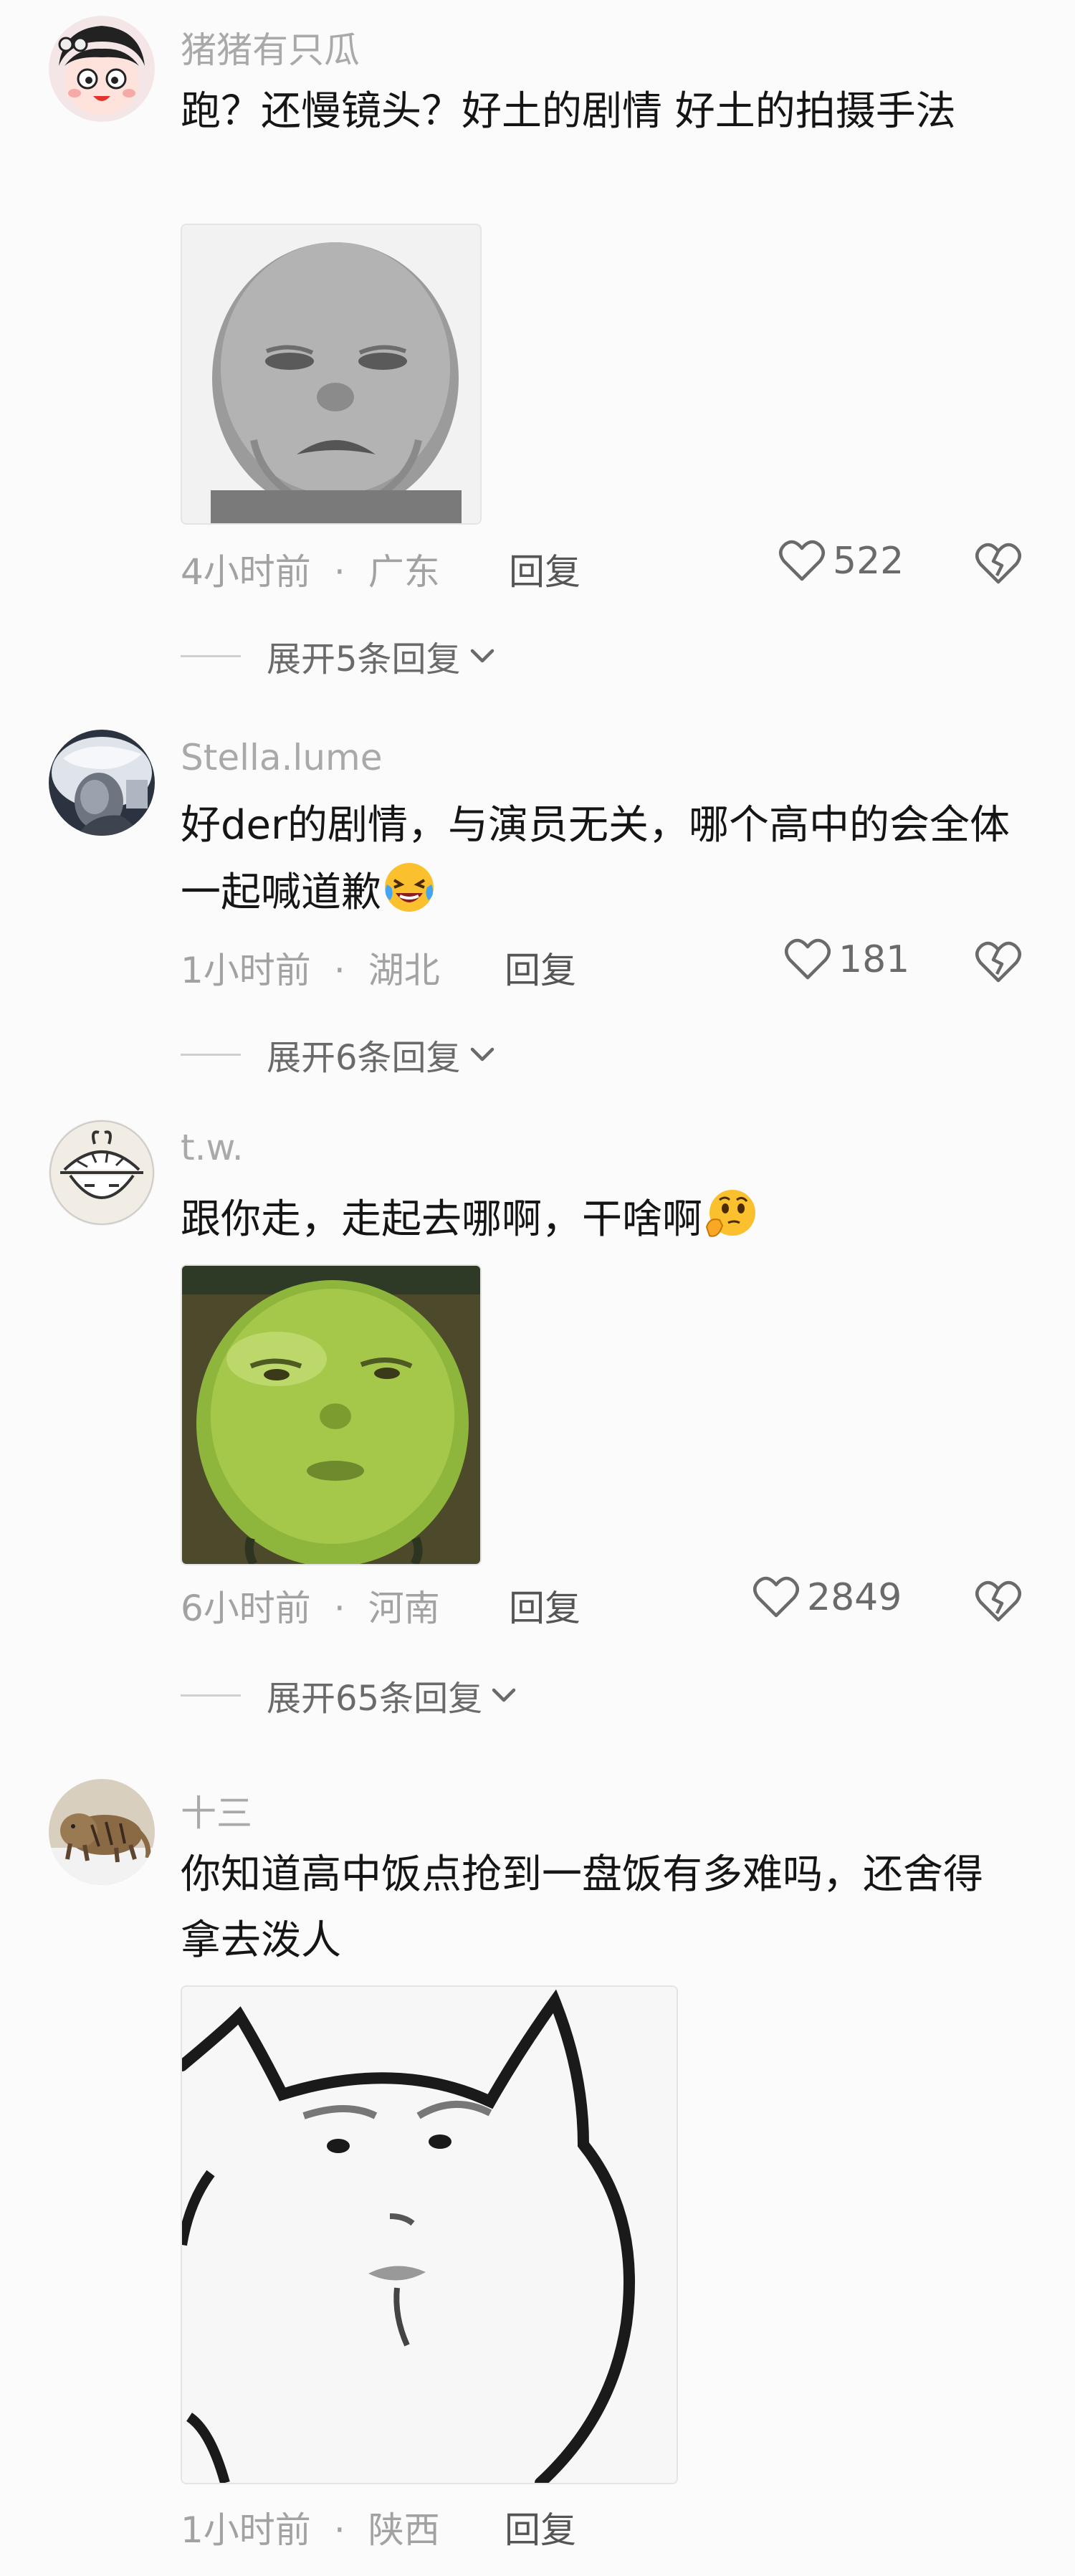 This screenshot has width=1075, height=2576. I want to click on comment-meta: 4小时前 · 广东, so click(310, 569).